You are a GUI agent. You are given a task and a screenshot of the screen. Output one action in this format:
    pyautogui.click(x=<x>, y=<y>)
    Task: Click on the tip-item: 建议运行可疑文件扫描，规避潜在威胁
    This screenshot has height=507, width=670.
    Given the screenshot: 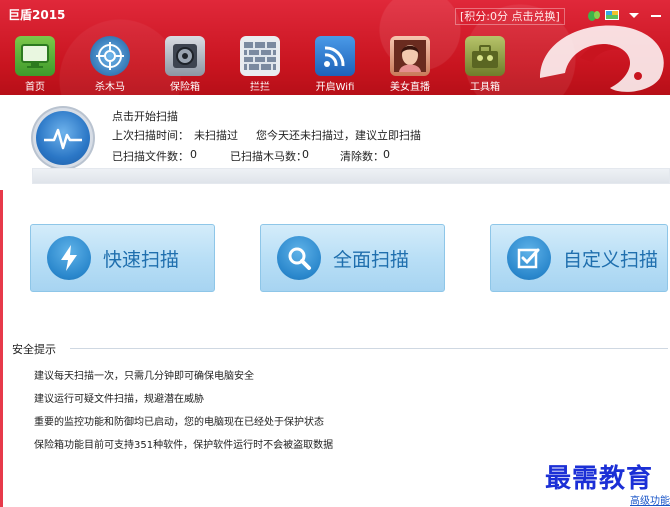 What is the action you would take?
    pyautogui.click(x=119, y=399)
    